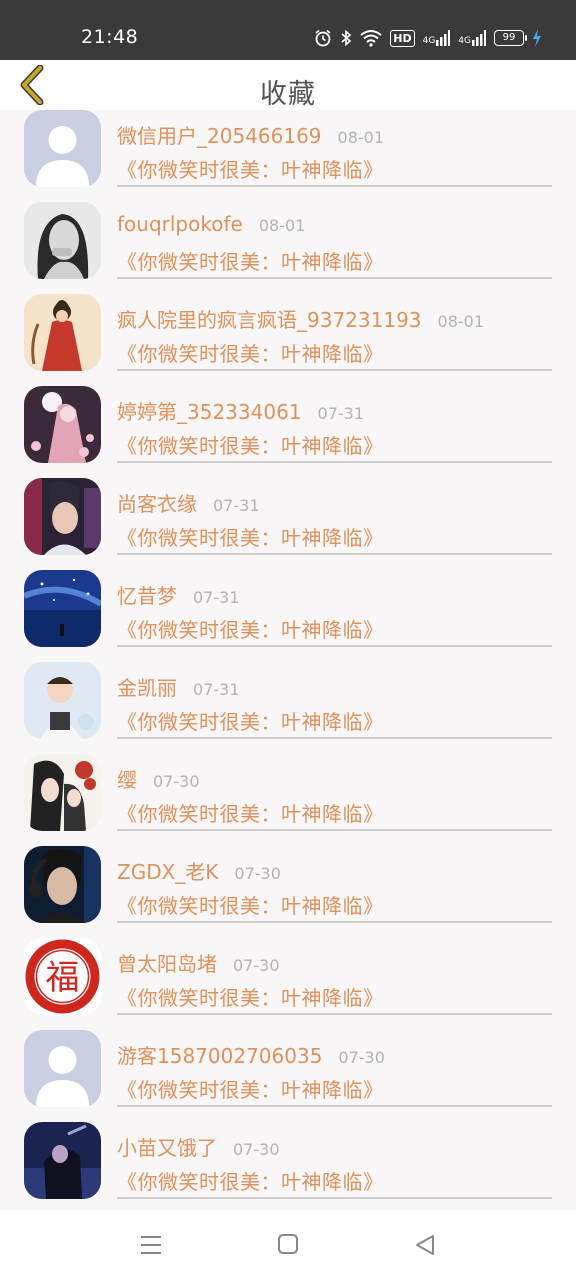 The image size is (576, 1280). Describe the element at coordinates (178, 594) in the screenshot. I see `item-header: 忆昔梦 07-31` at that location.